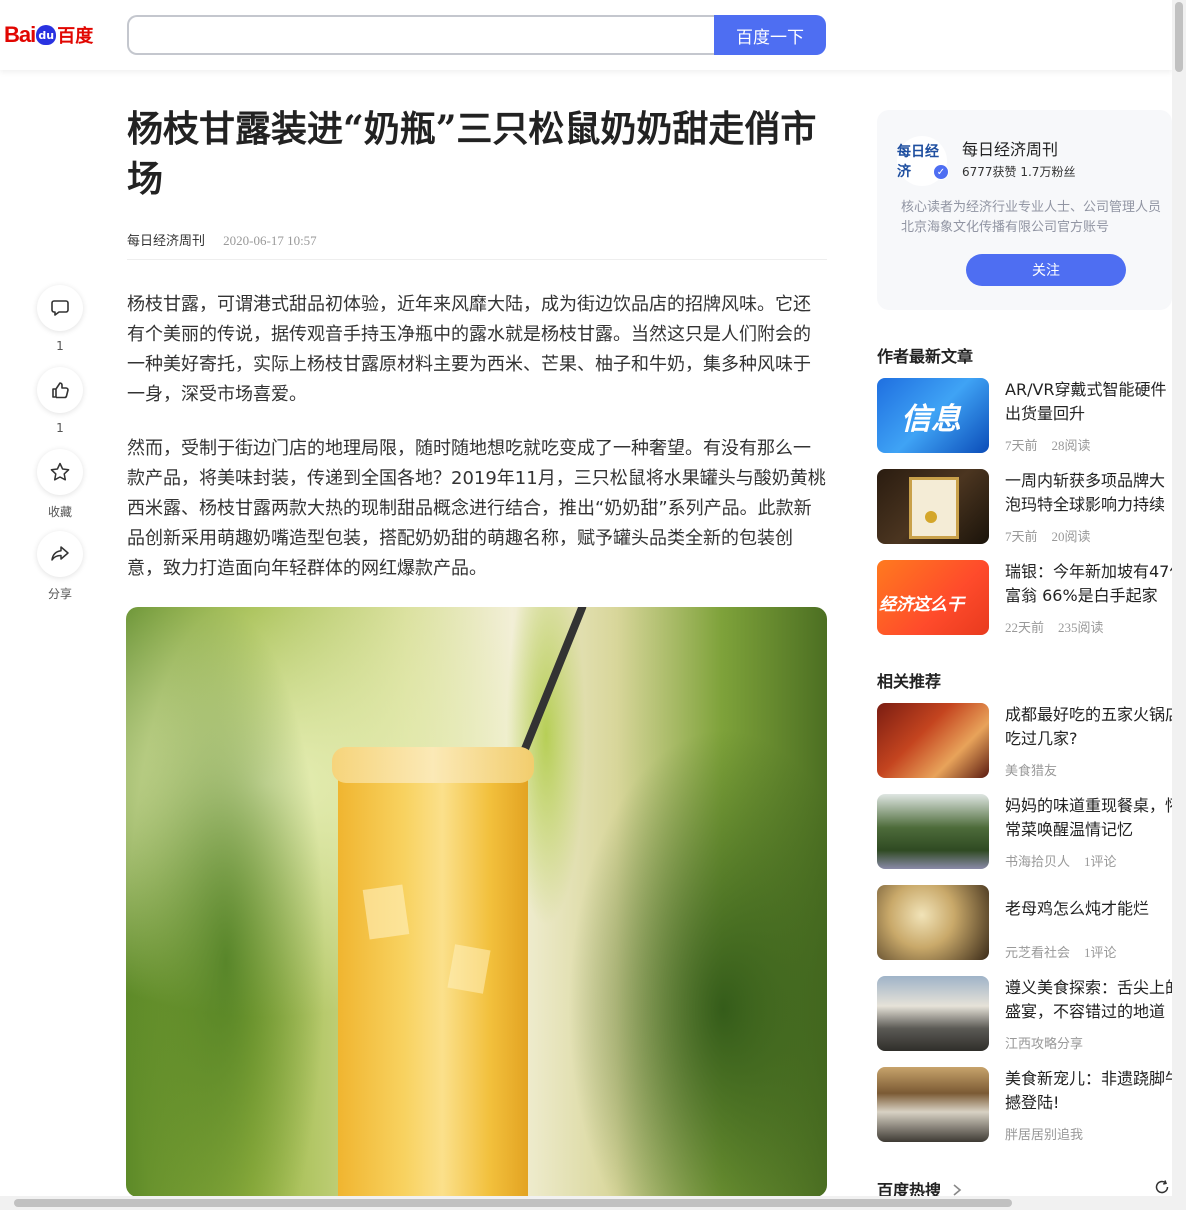 The image size is (1186, 1210). What do you see at coordinates (1179, 598) in the screenshot?
I see `vertical-scrollbar` at bounding box center [1179, 598].